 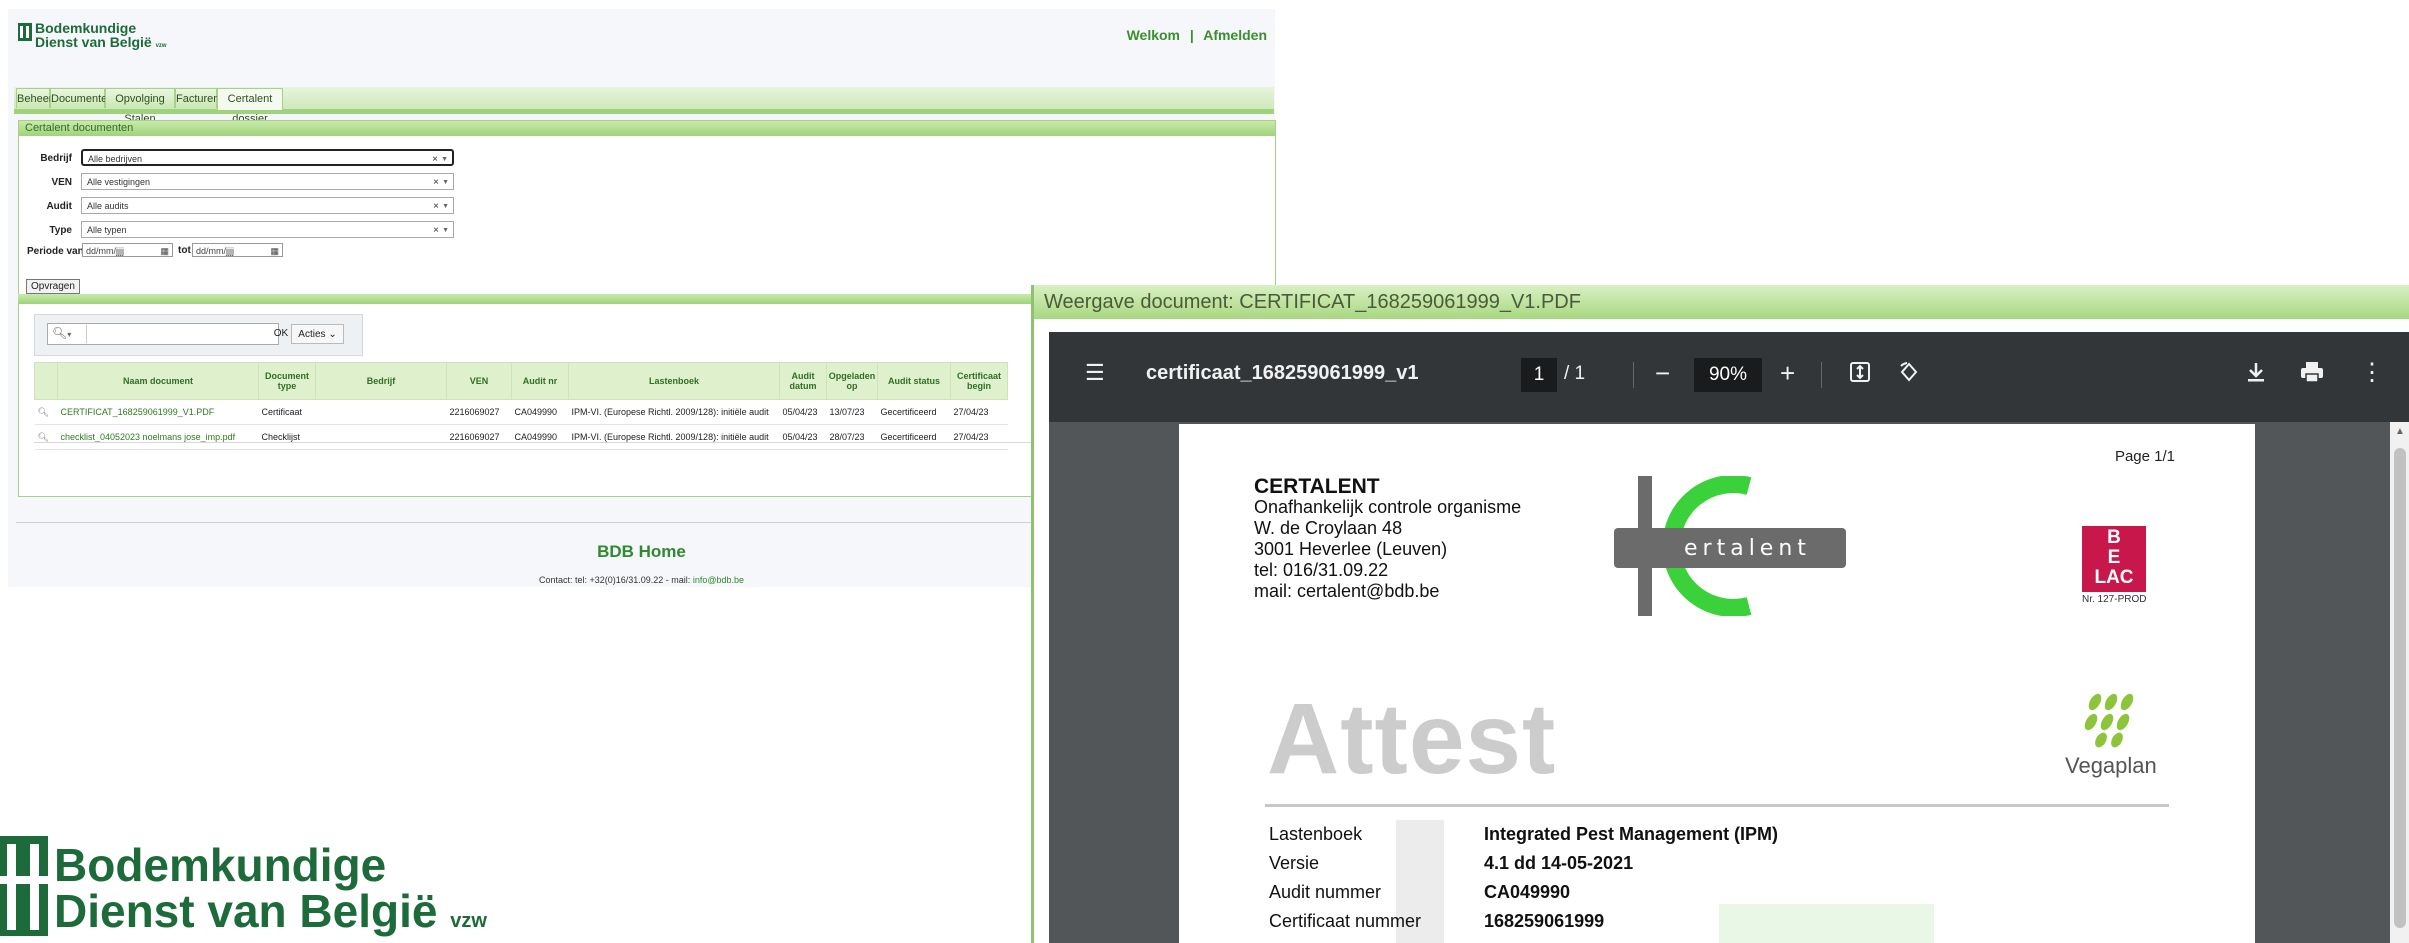 I want to click on header-links: Welkom | Afmelden, so click(x=1197, y=35).